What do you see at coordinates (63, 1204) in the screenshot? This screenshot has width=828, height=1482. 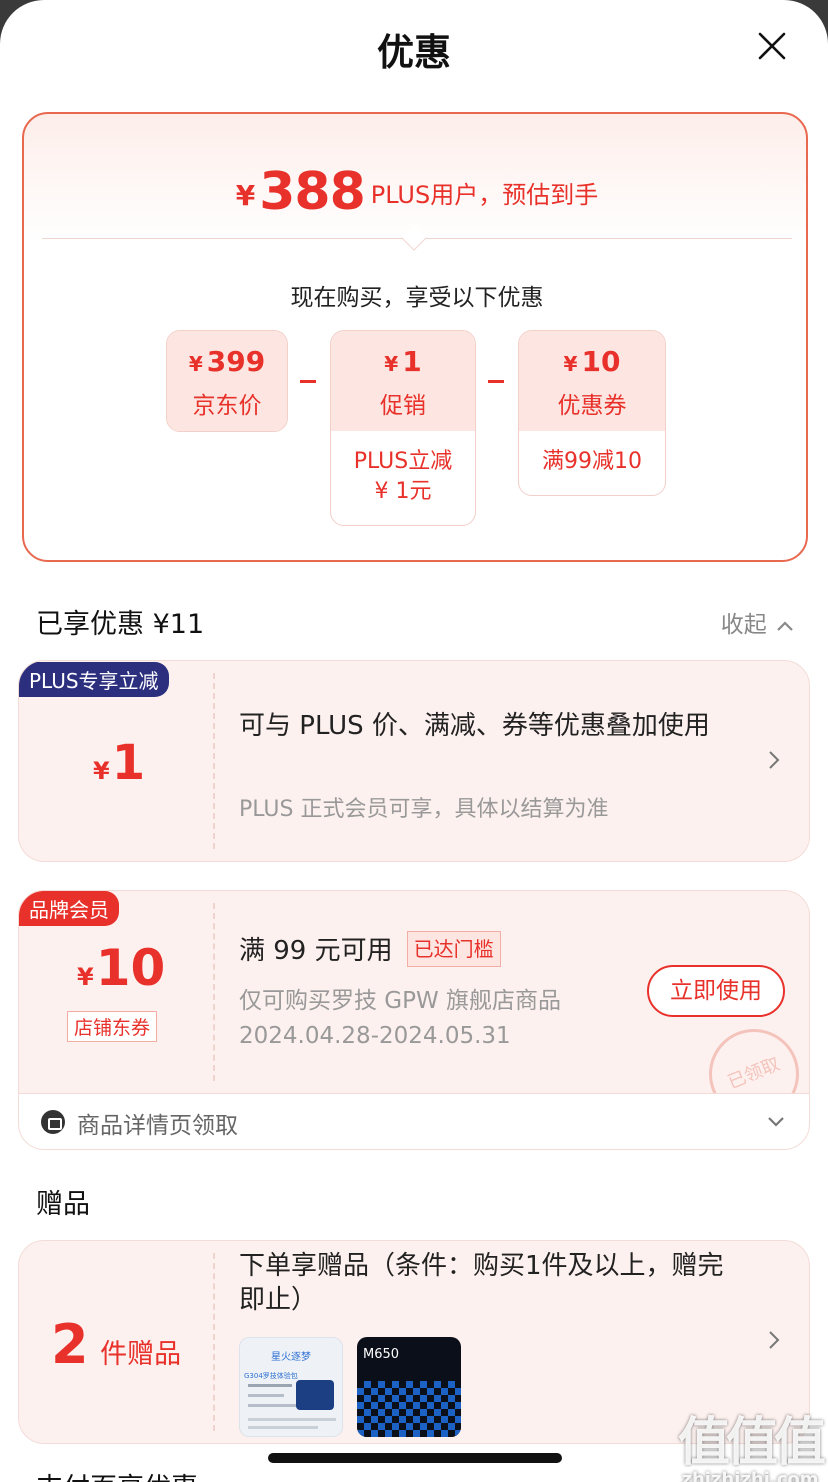 I see `gift-section-title: 赠品` at bounding box center [63, 1204].